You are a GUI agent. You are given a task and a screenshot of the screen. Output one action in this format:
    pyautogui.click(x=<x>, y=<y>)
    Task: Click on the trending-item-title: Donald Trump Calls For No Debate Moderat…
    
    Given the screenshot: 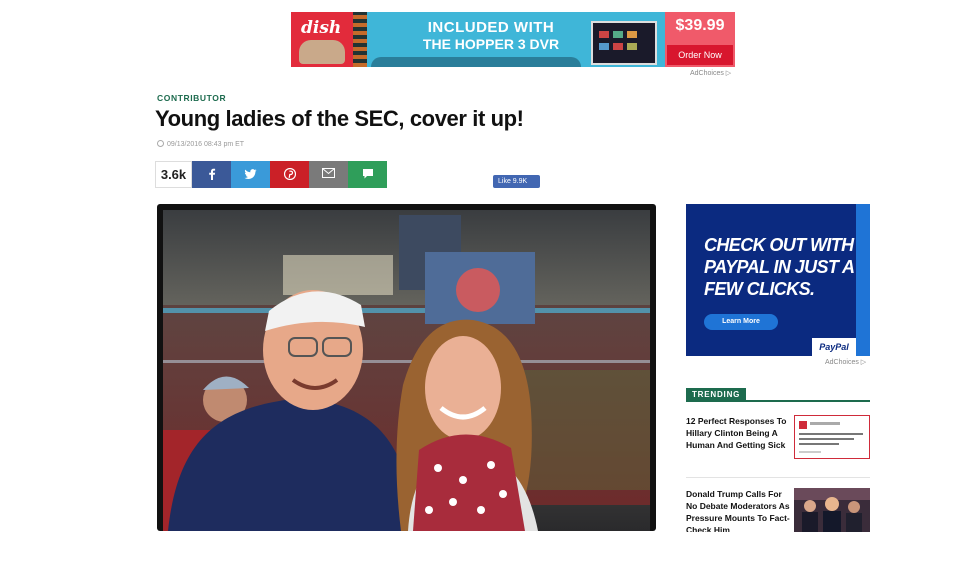 What is the action you would take?
    pyautogui.click(x=738, y=510)
    